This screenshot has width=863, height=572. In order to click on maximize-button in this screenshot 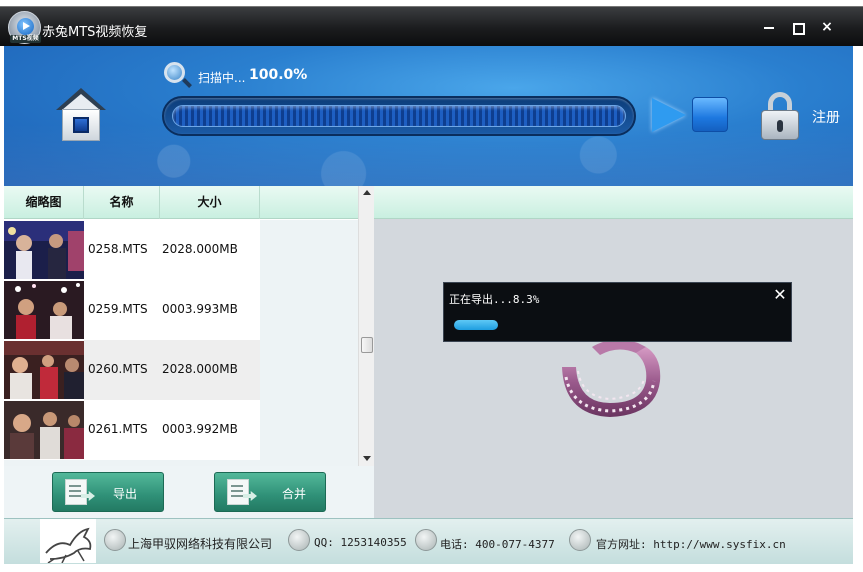, I will do `click(797, 27)`.